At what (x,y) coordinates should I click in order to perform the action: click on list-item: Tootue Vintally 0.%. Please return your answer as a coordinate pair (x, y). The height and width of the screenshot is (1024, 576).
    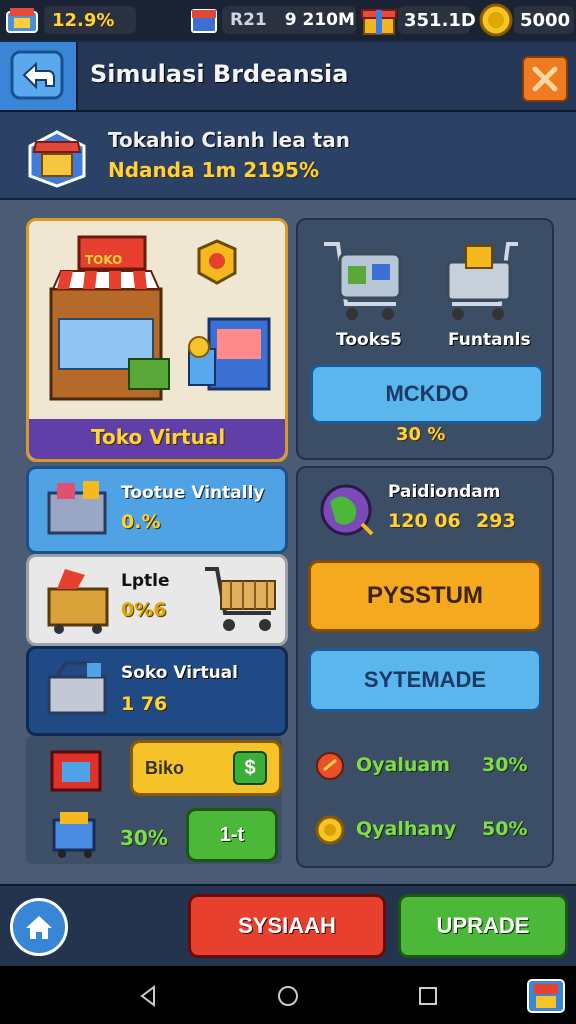
    Looking at the image, I should click on (157, 510).